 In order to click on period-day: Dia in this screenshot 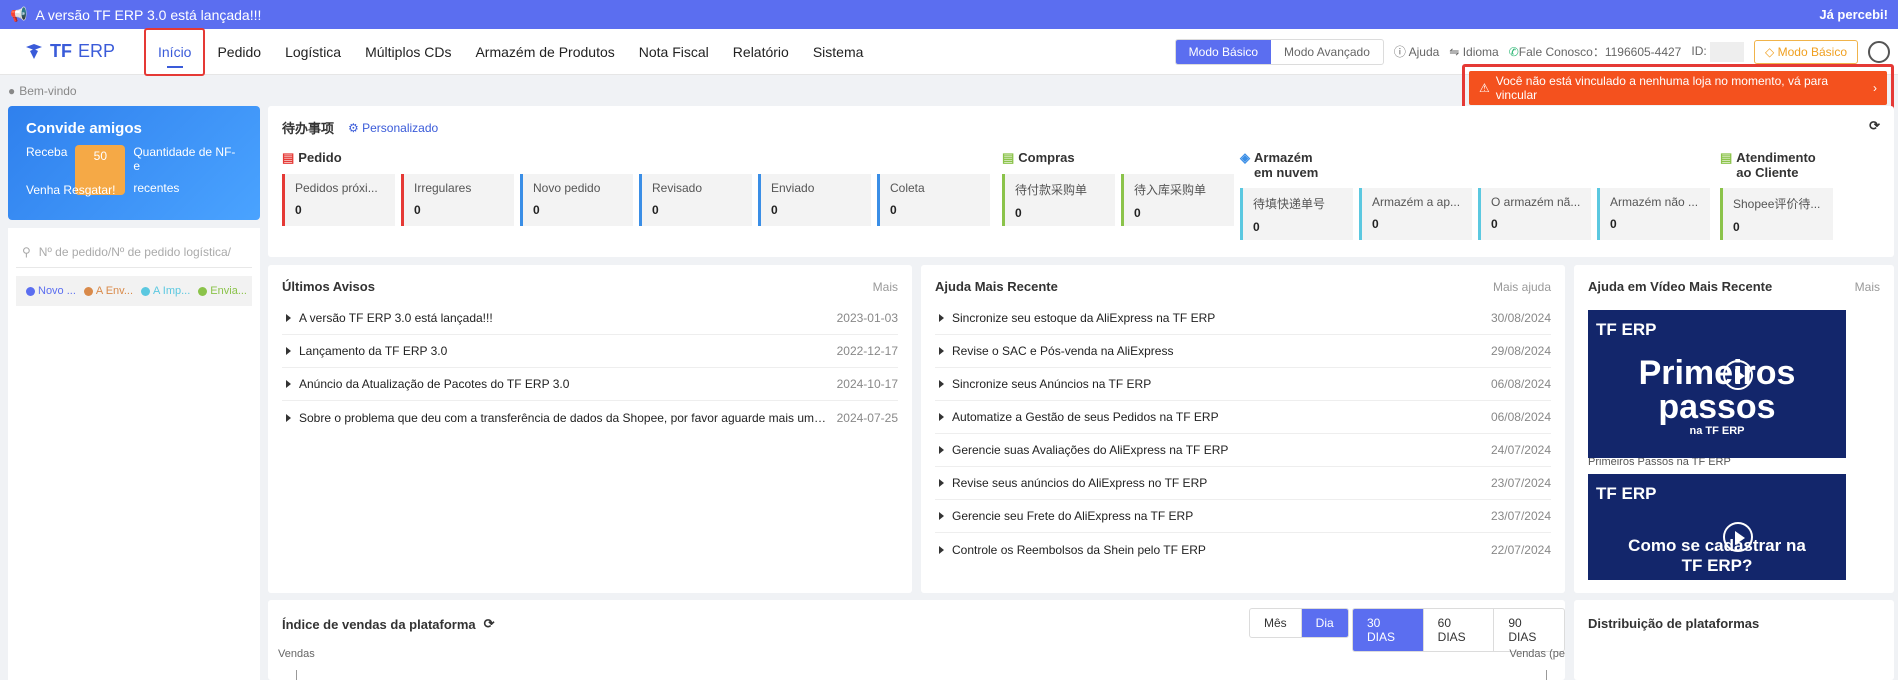, I will do `click(1324, 623)`.